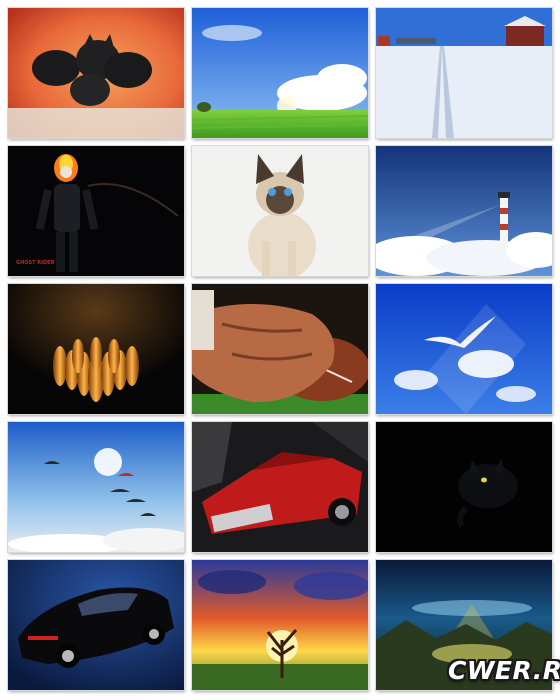 The width and height of the screenshot is (560, 700). I want to click on thumbnail-seagull, so click(464, 349).